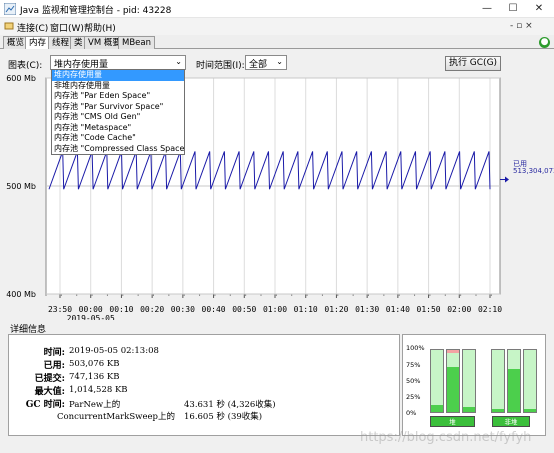 This screenshot has width=554, height=453. What do you see at coordinates (94, 364) in the screenshot?
I see `used-value: 503,076 KB` at bounding box center [94, 364].